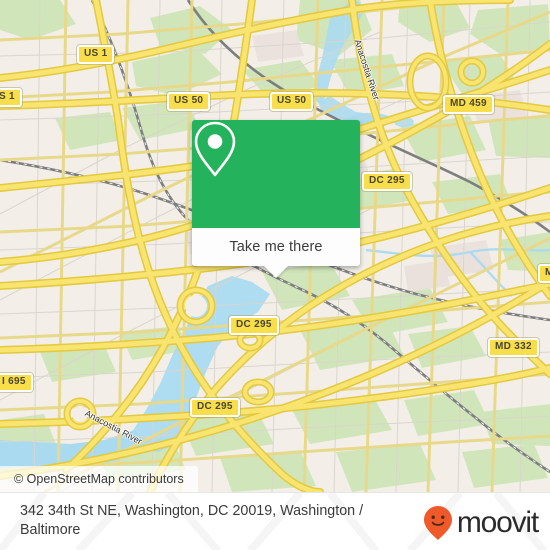 Image resolution: width=550 pixels, height=550 pixels. Describe the element at coordinates (16, 382) in the screenshot. I see `road-shield: I 695` at that location.